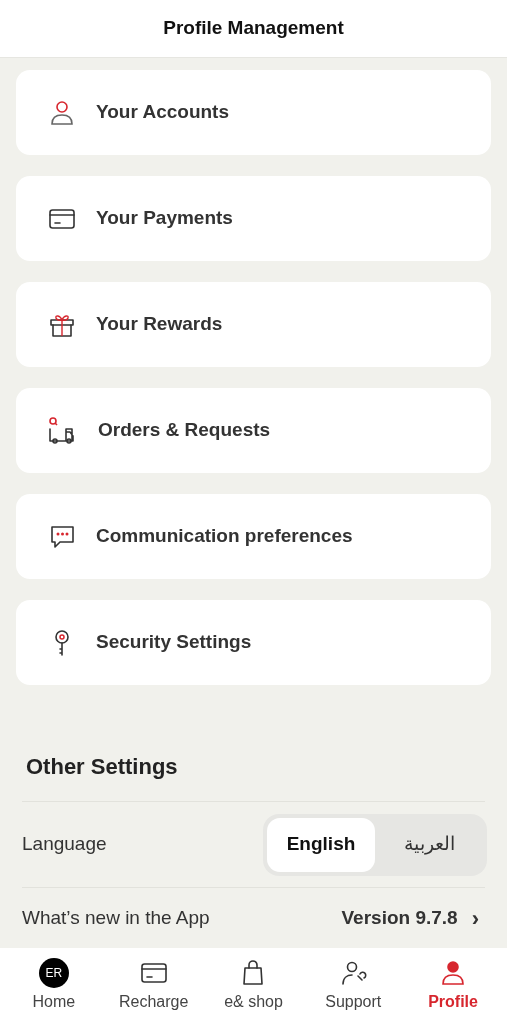 The height and width of the screenshot is (1024, 507). I want to click on nav-tab: Profile, so click(453, 986).